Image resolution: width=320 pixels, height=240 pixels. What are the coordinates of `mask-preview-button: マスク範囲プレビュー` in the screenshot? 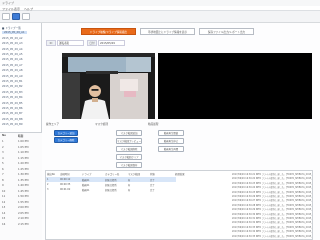 It's located at (129, 141).